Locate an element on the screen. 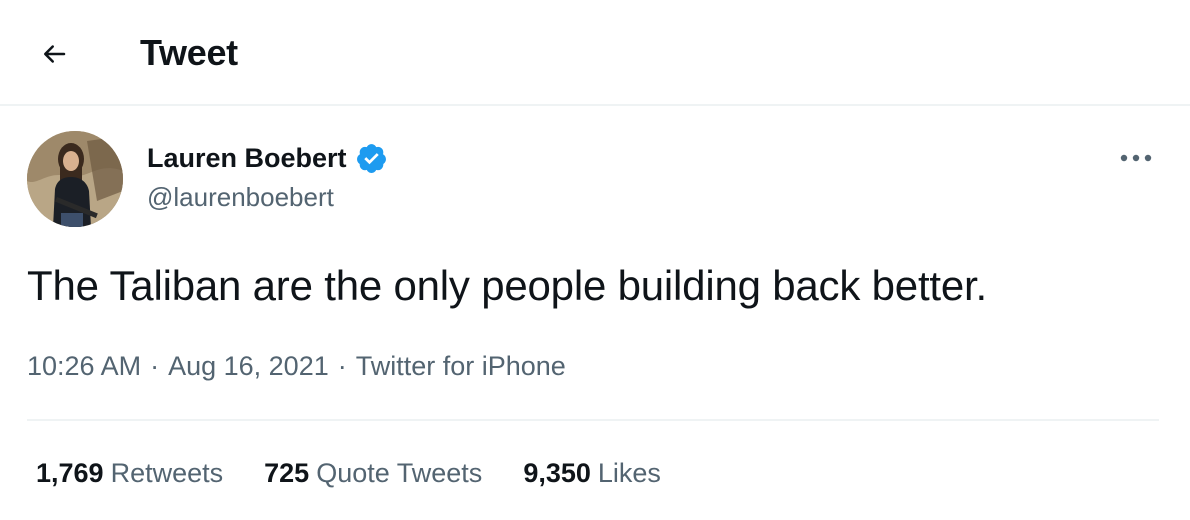  likes-count: 9,350 is located at coordinates (557, 473).